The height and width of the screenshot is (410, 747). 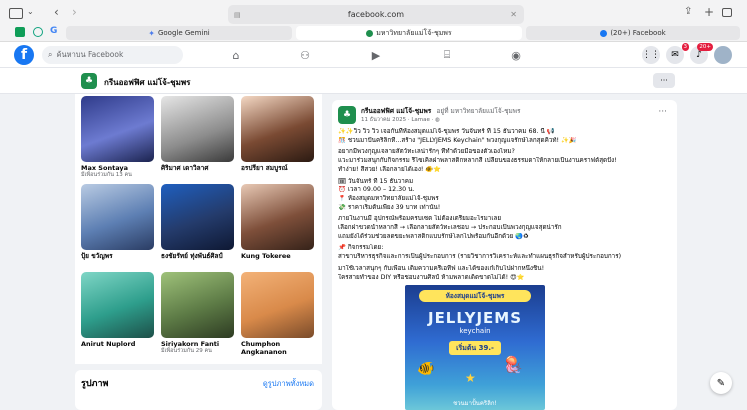 I want to click on person-card: ธงชัยรัทย์ ทุ่งพันธ์ศิลป์, so click(x=197, y=222).